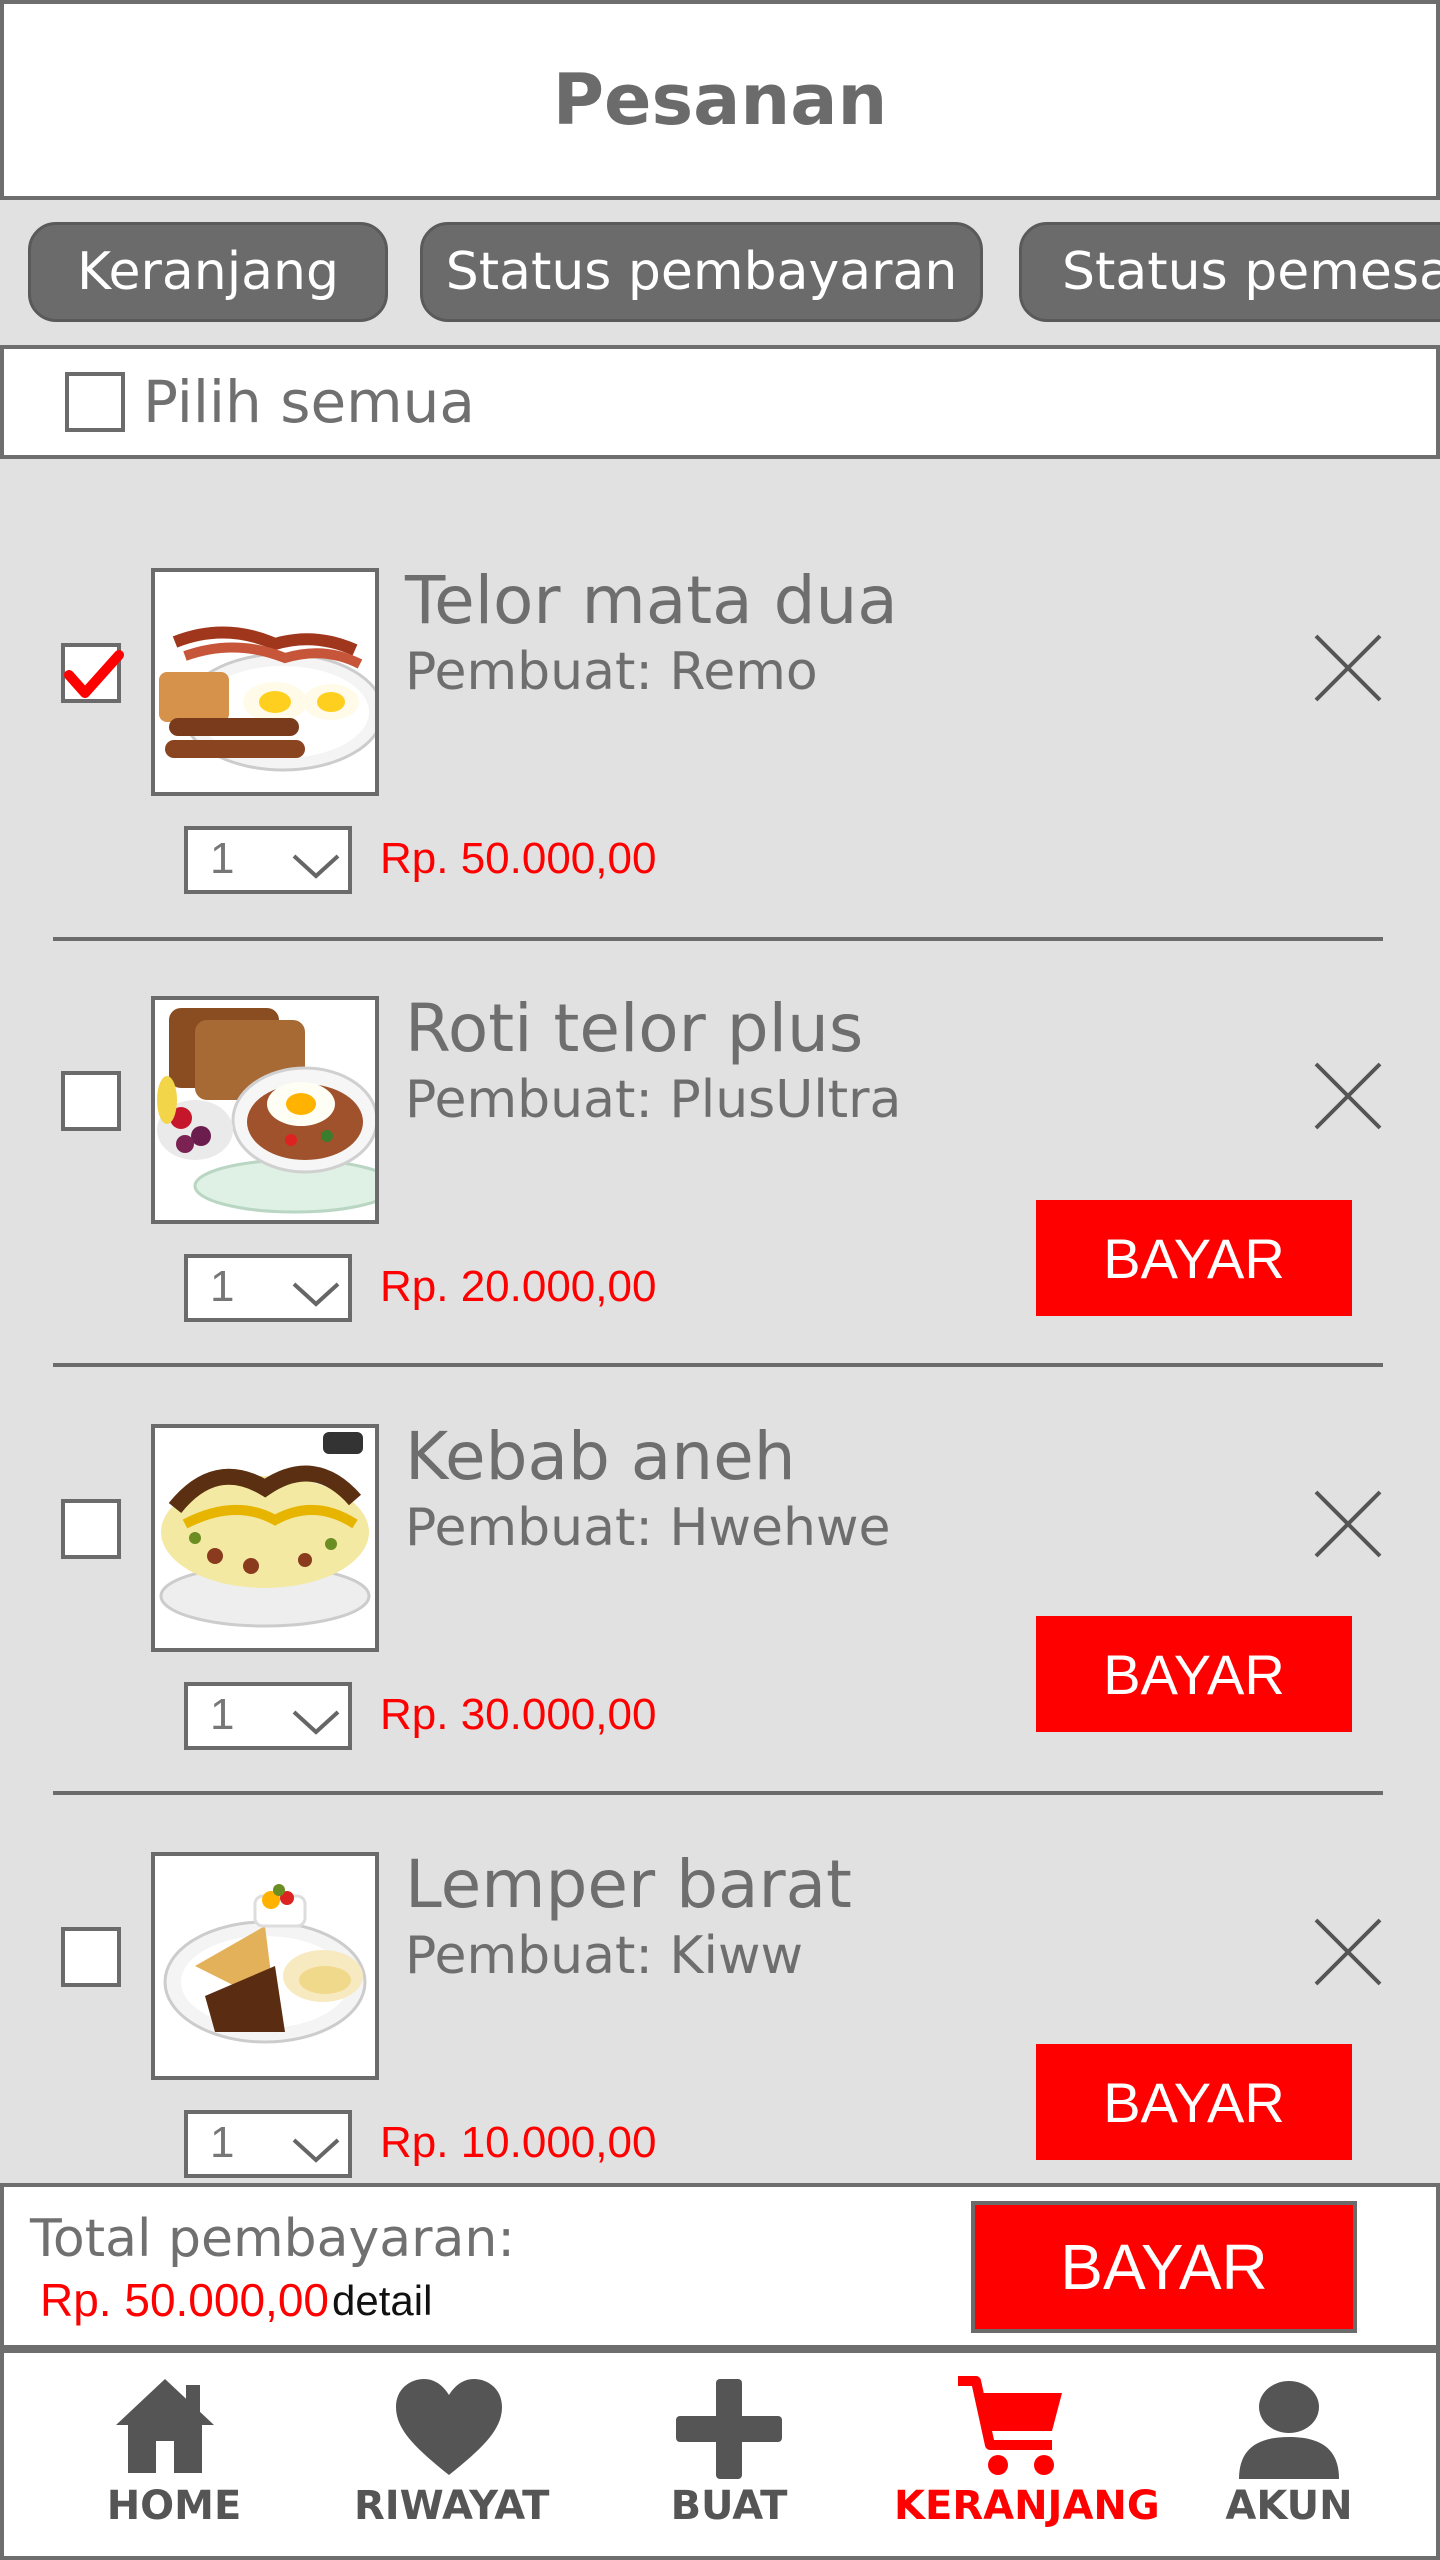  I want to click on app-header: Pesanan, so click(720, 100).